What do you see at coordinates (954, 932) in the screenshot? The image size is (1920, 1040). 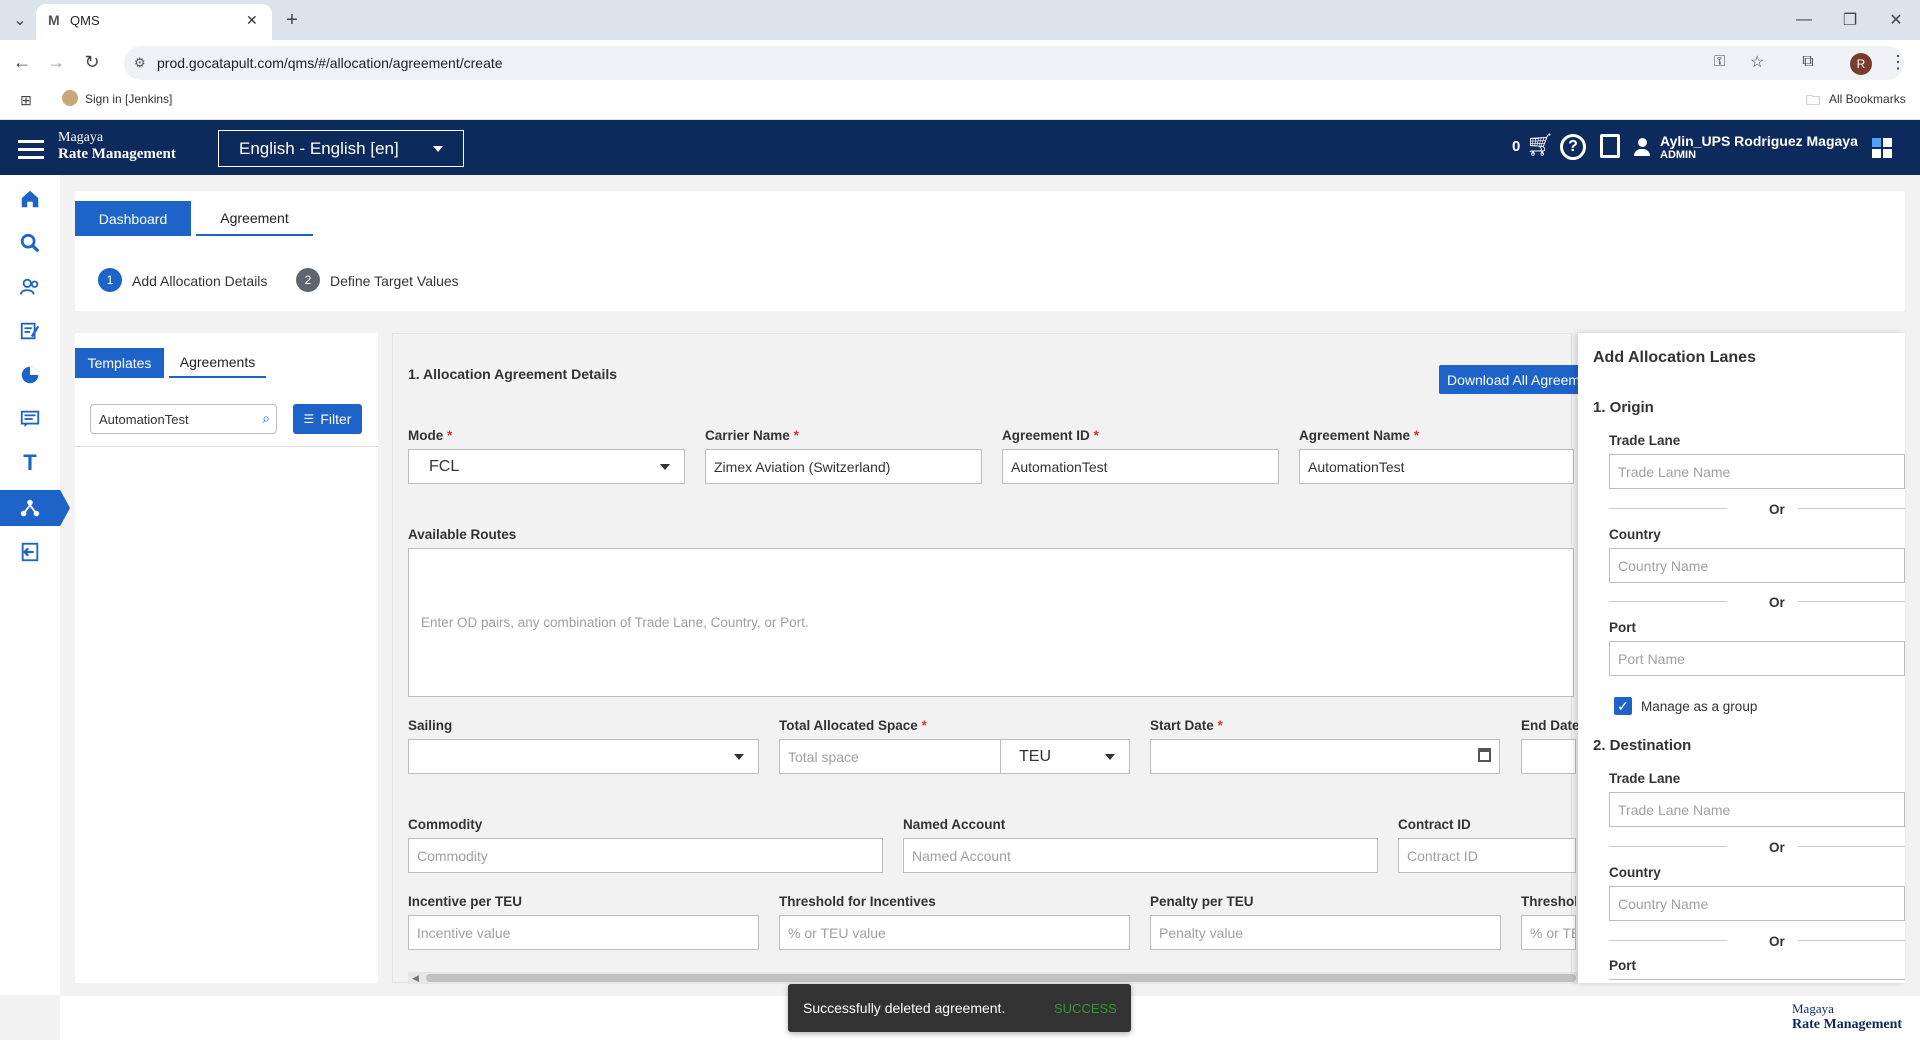 I see `threshold-incentives-input: % or TEU value` at bounding box center [954, 932].